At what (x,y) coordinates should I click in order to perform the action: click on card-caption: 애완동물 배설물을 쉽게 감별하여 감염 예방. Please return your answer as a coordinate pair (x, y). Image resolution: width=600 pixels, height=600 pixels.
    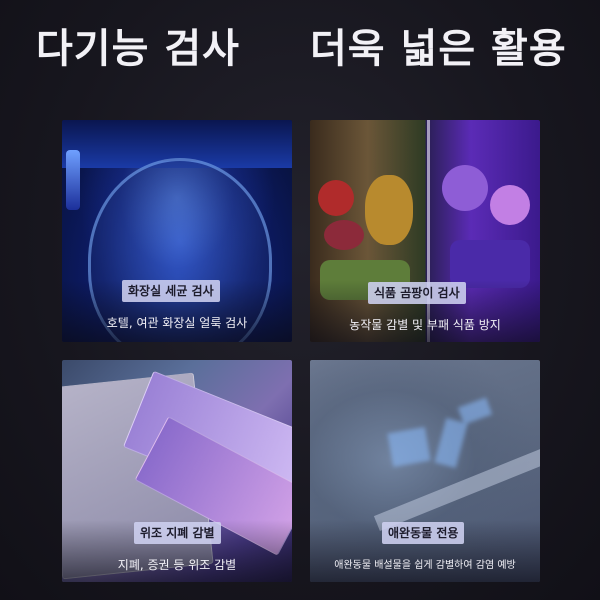
    Looking at the image, I should click on (425, 565).